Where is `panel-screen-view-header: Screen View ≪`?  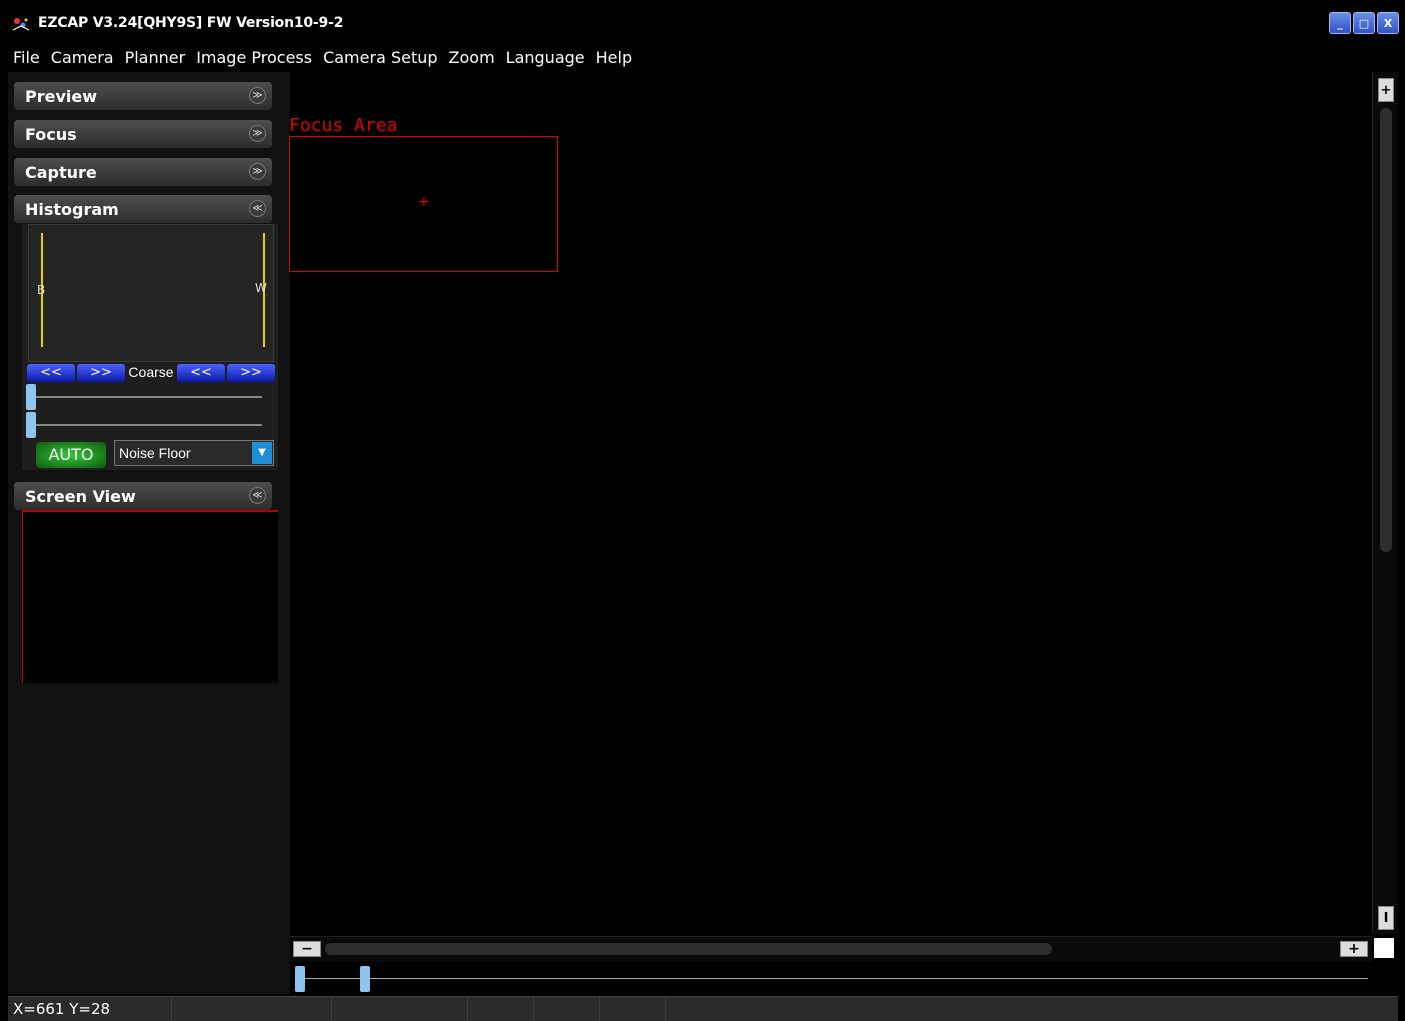 panel-screen-view-header: Screen View ≪ is located at coordinates (143, 496).